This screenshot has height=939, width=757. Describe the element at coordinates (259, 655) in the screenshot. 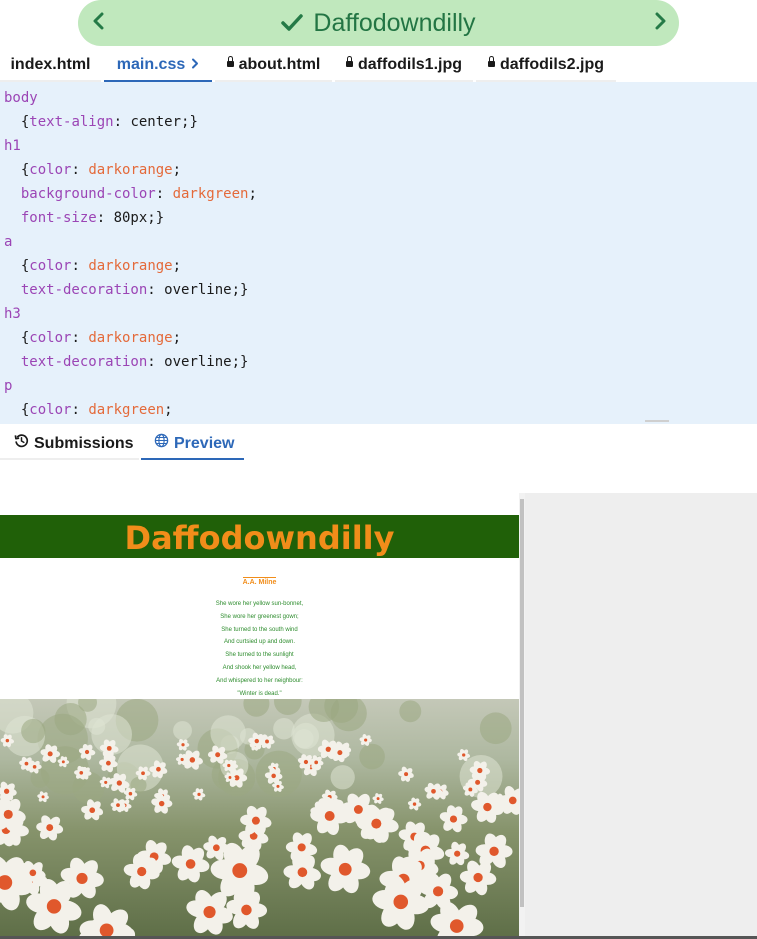

I see `poem-line: She turned to the sunlight` at that location.